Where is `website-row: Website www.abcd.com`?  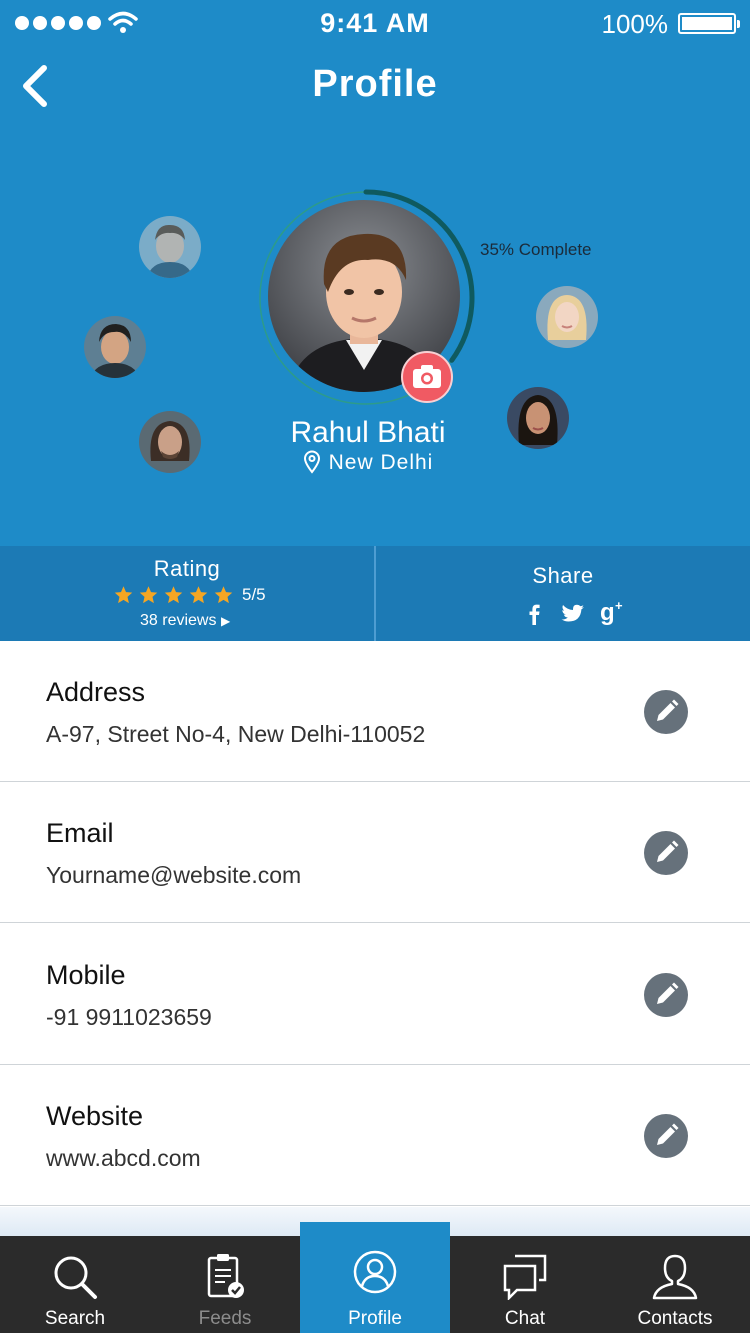
website-row: Website www.abcd.com is located at coordinates (375, 1135).